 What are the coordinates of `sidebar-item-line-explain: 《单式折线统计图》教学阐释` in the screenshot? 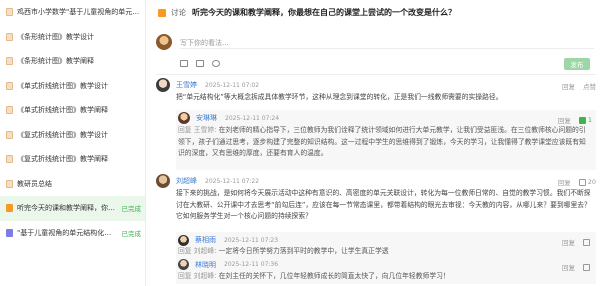 It's located at (72, 110).